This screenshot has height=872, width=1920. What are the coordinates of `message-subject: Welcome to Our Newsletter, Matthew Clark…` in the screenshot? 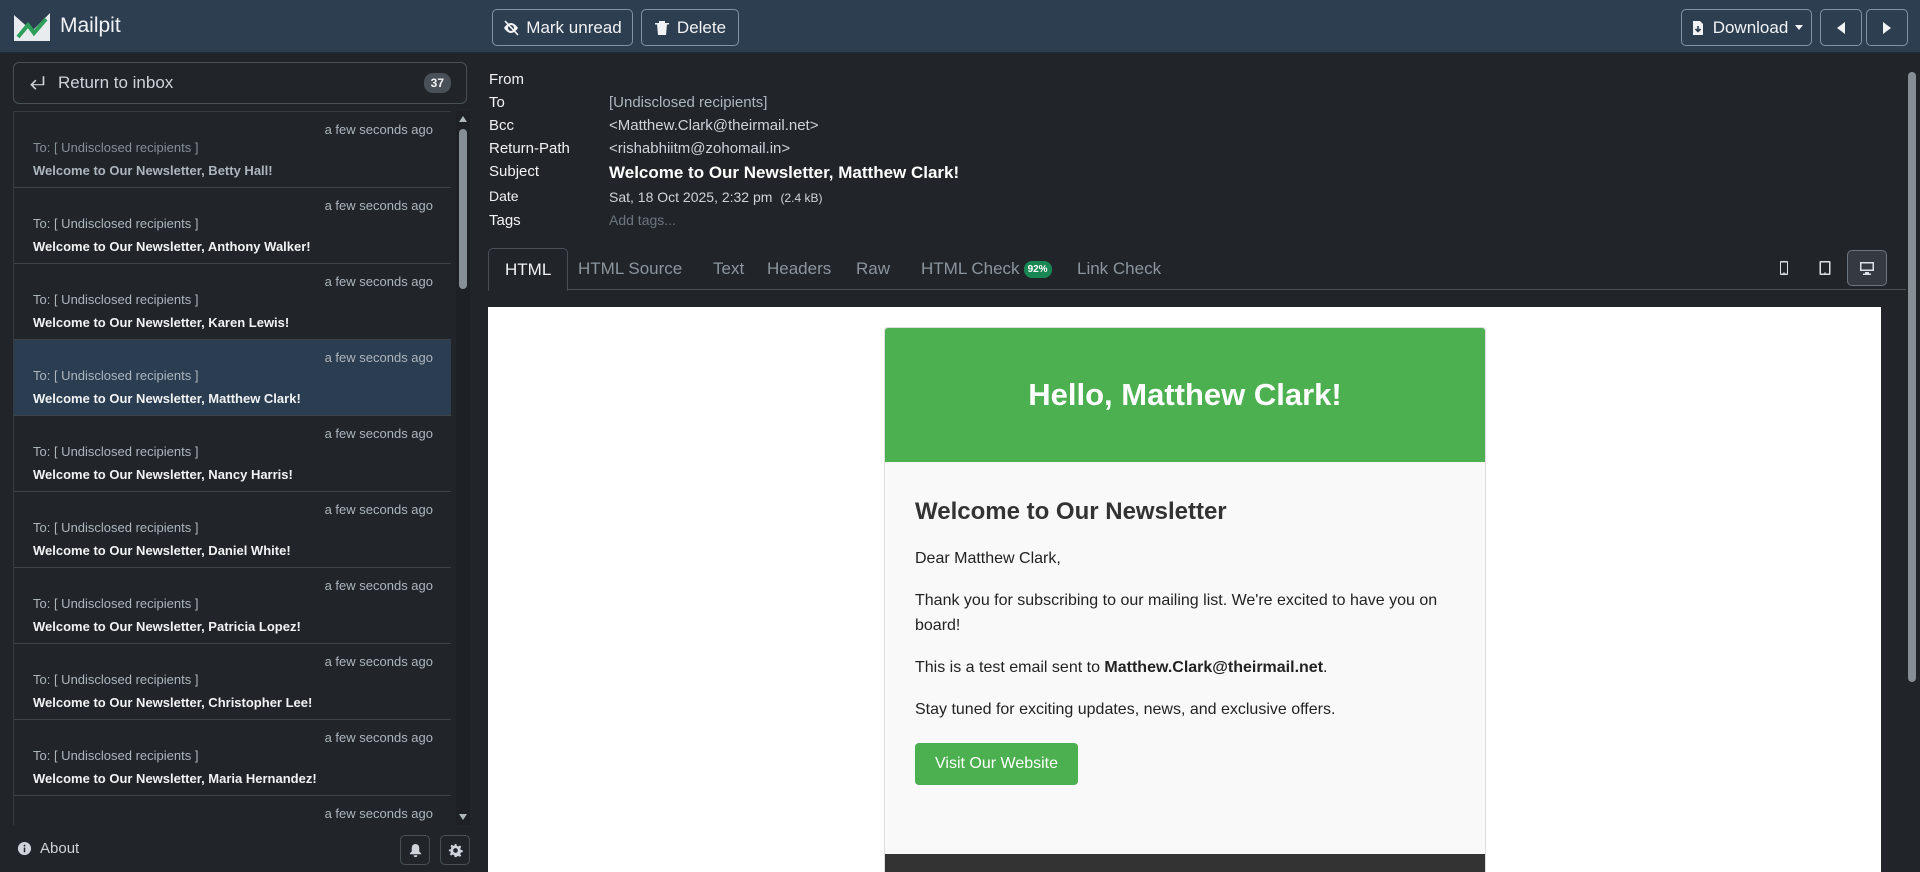 It's located at (167, 398).